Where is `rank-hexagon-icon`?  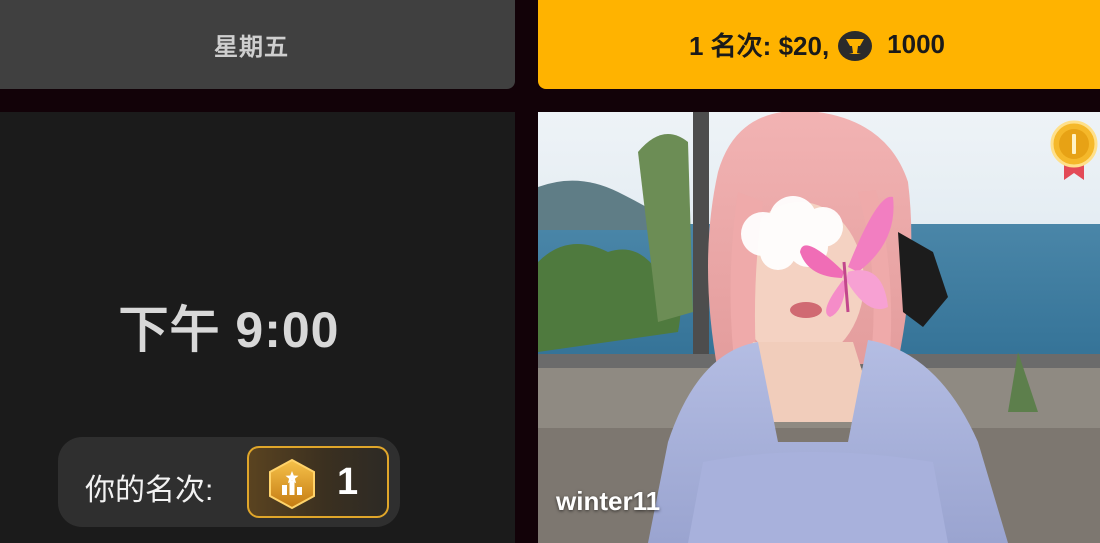
rank-hexagon-icon is located at coordinates (292, 484).